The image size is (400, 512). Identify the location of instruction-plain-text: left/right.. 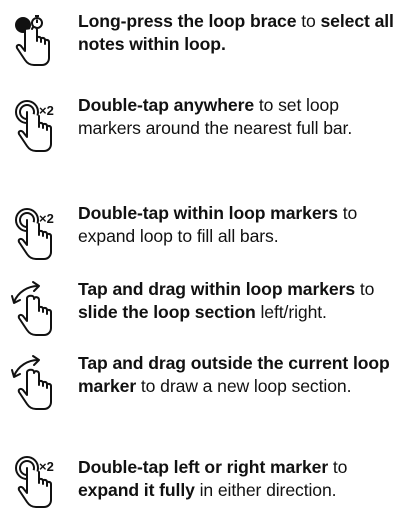
(291, 312).